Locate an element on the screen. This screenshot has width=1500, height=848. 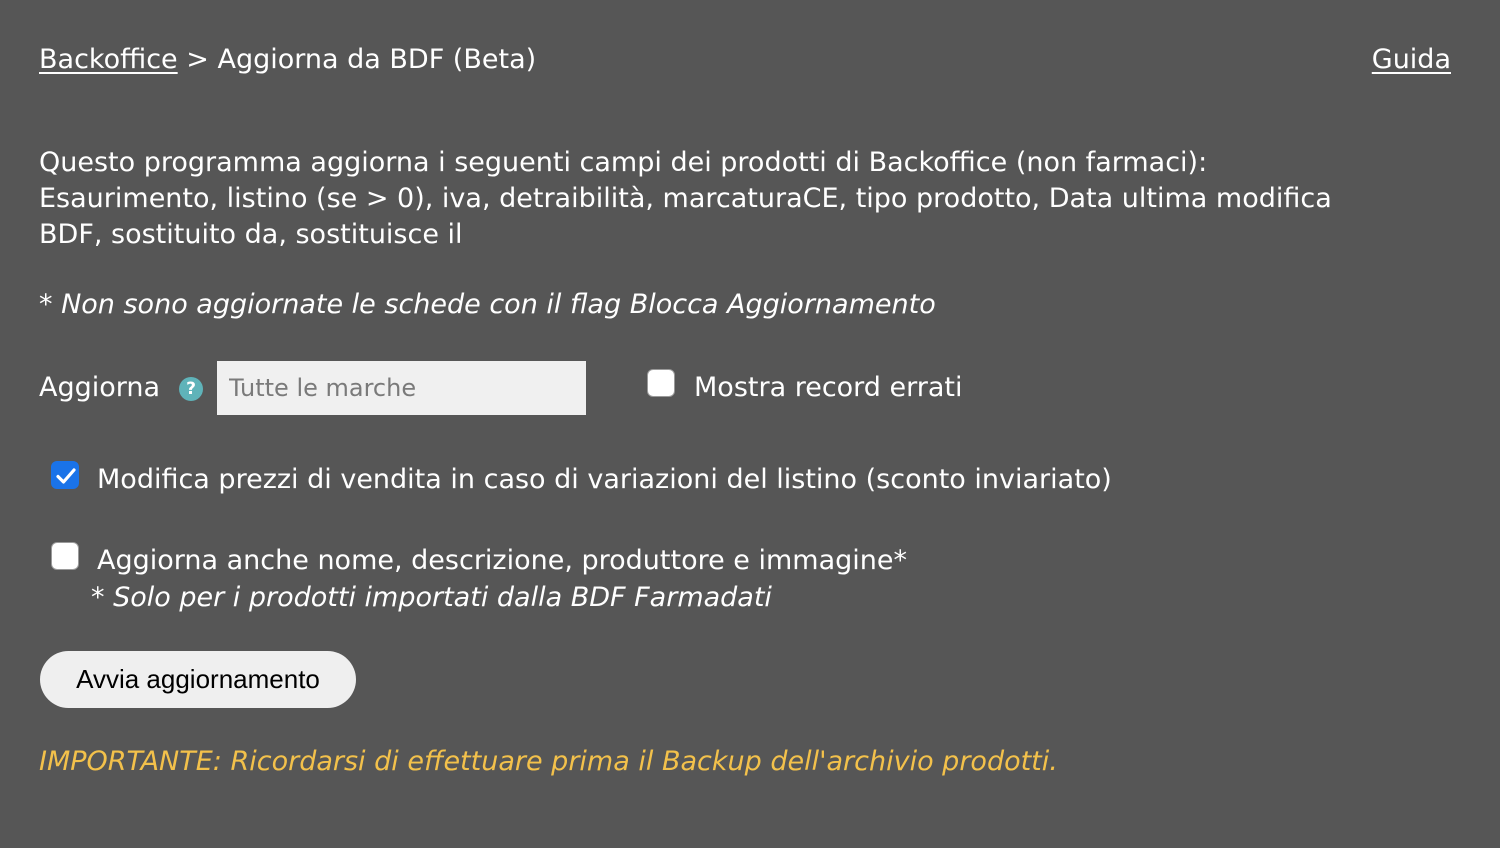
show-errors-label: Mostra record errati is located at coordinates (828, 388).